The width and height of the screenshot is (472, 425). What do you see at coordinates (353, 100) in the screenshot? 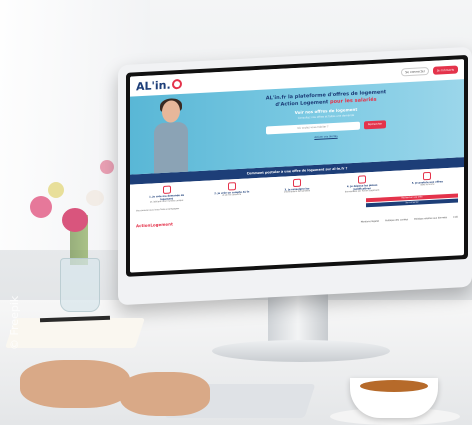
I see `hero-title-highlight: pour les salariés` at bounding box center [353, 100].